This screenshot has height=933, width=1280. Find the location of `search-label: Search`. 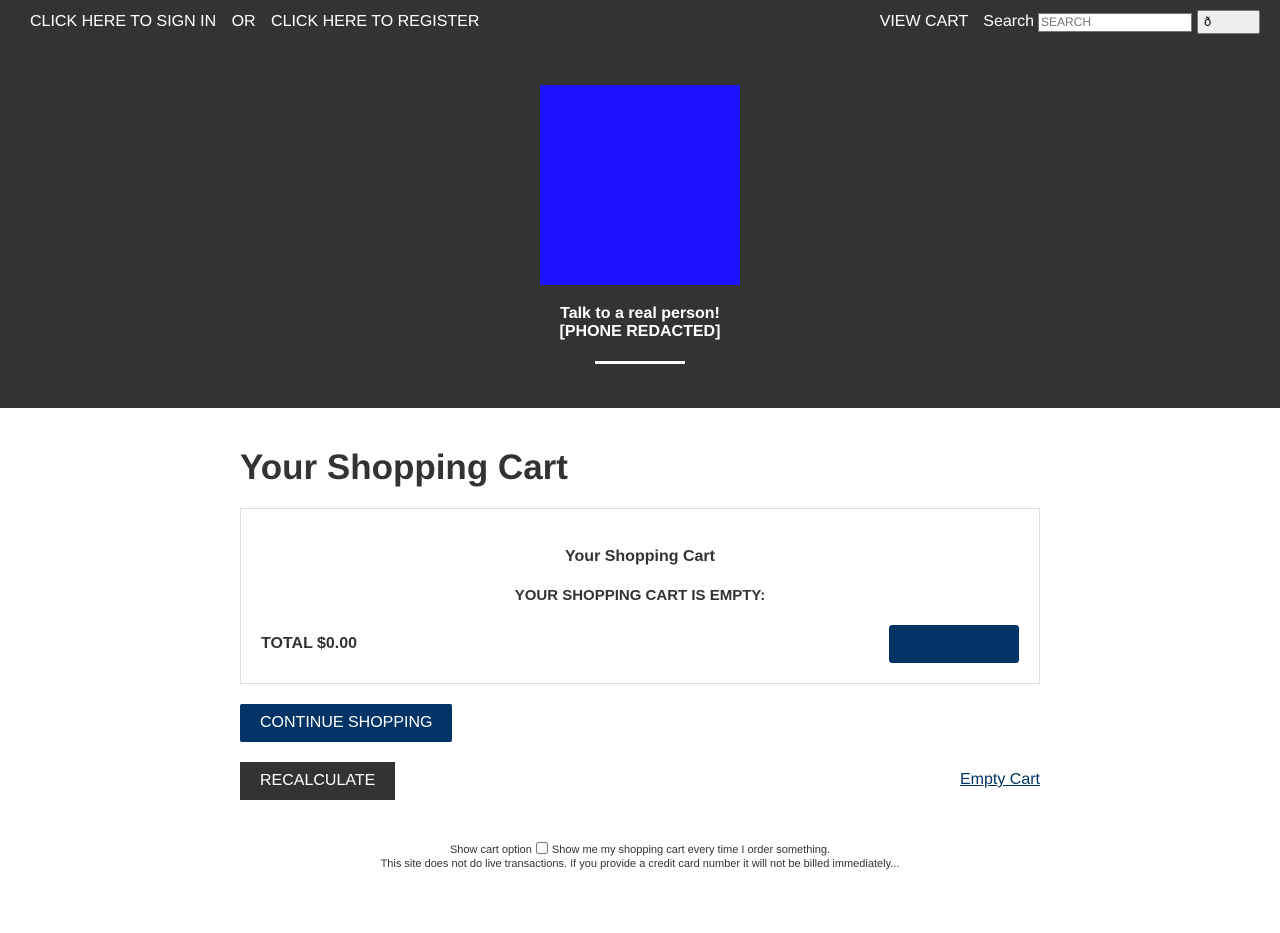

search-label: Search is located at coordinates (1008, 21).